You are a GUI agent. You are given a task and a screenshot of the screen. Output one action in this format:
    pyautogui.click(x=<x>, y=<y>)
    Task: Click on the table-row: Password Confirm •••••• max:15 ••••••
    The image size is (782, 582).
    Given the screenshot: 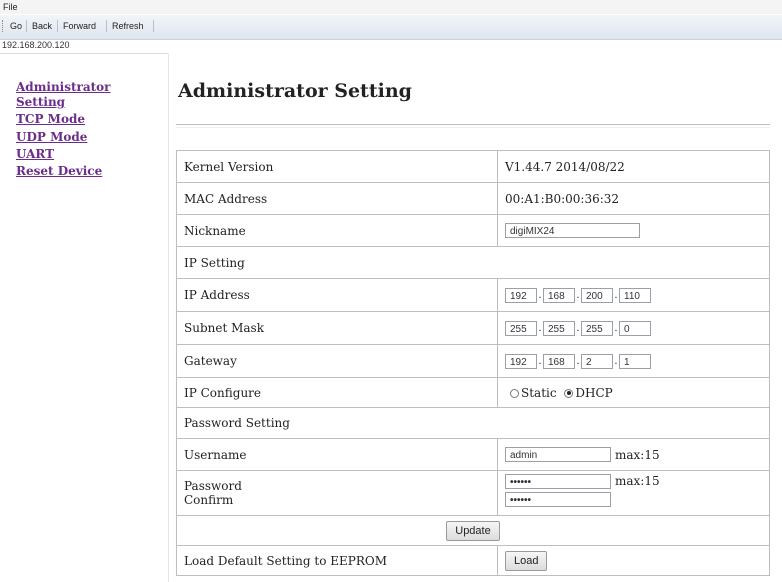 What is the action you would take?
    pyautogui.click(x=473, y=493)
    